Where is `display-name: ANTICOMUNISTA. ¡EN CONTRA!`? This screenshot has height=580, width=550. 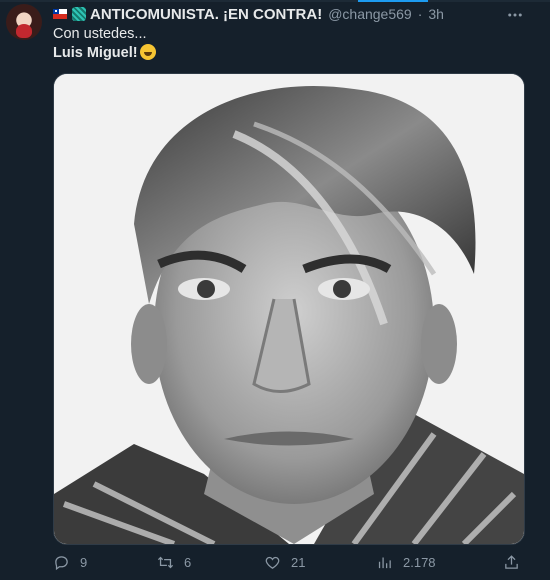
display-name: ANTICOMUNISTA. ¡EN CONTRA! is located at coordinates (206, 14).